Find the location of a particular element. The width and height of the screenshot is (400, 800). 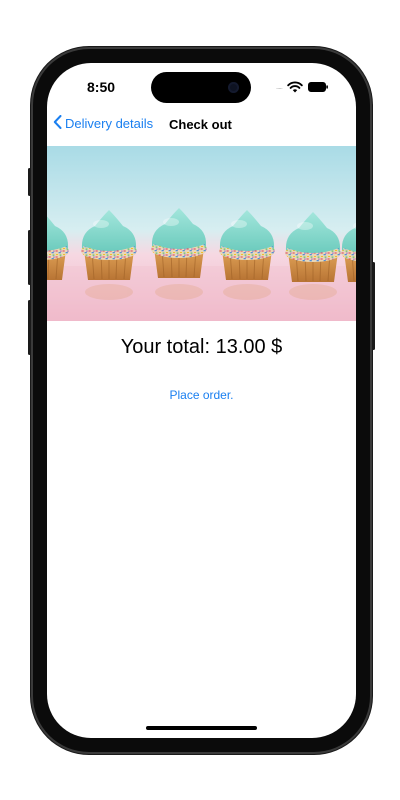

home-indicator is located at coordinates (201, 728).